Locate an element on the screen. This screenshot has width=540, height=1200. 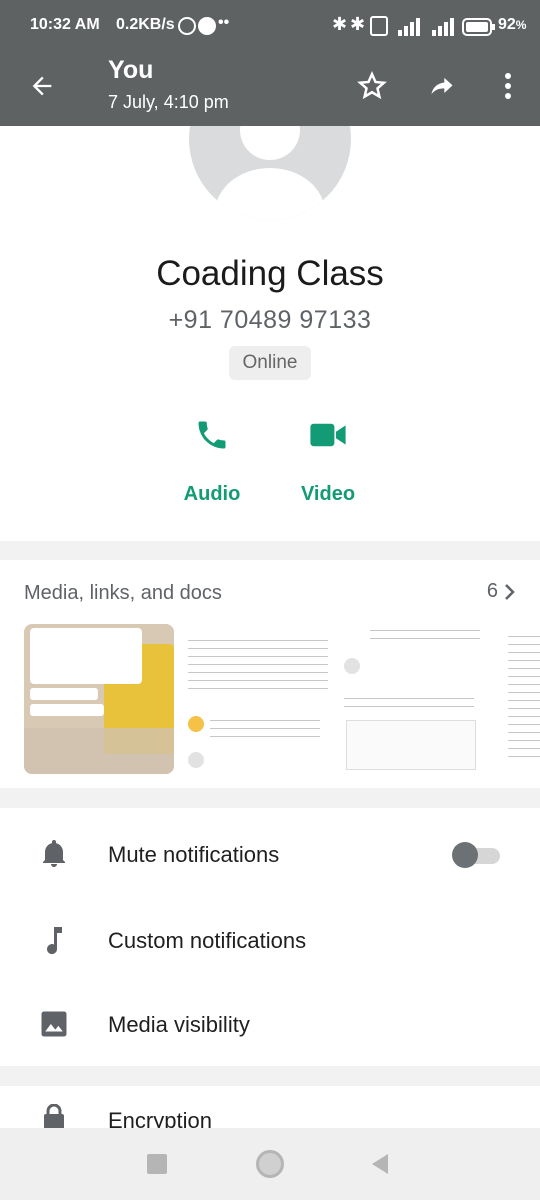
more-status-icon: •• is located at coordinates (224, 22).